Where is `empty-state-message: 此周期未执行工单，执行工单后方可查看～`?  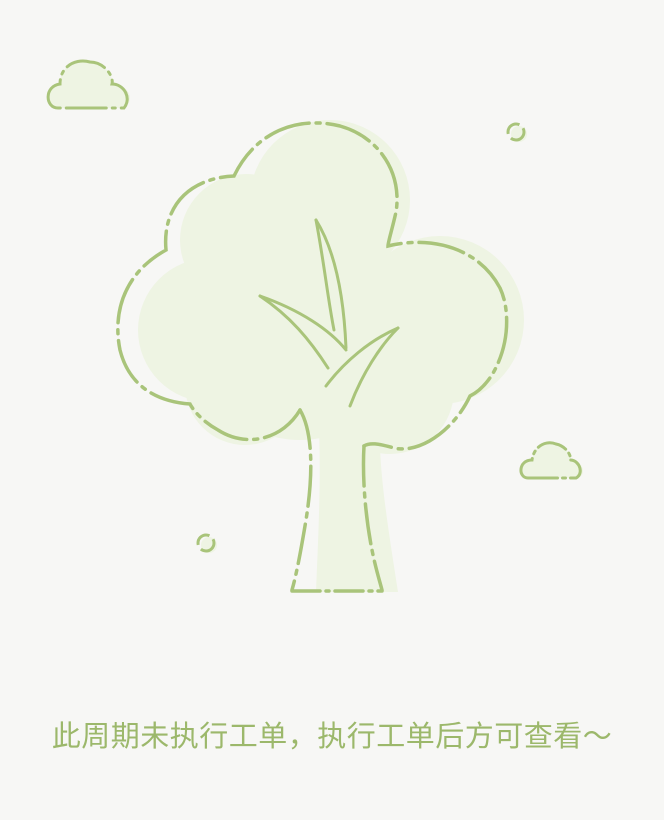
empty-state-message: 此周期未执行工单，执行工单后方可查看～ is located at coordinates (332, 736).